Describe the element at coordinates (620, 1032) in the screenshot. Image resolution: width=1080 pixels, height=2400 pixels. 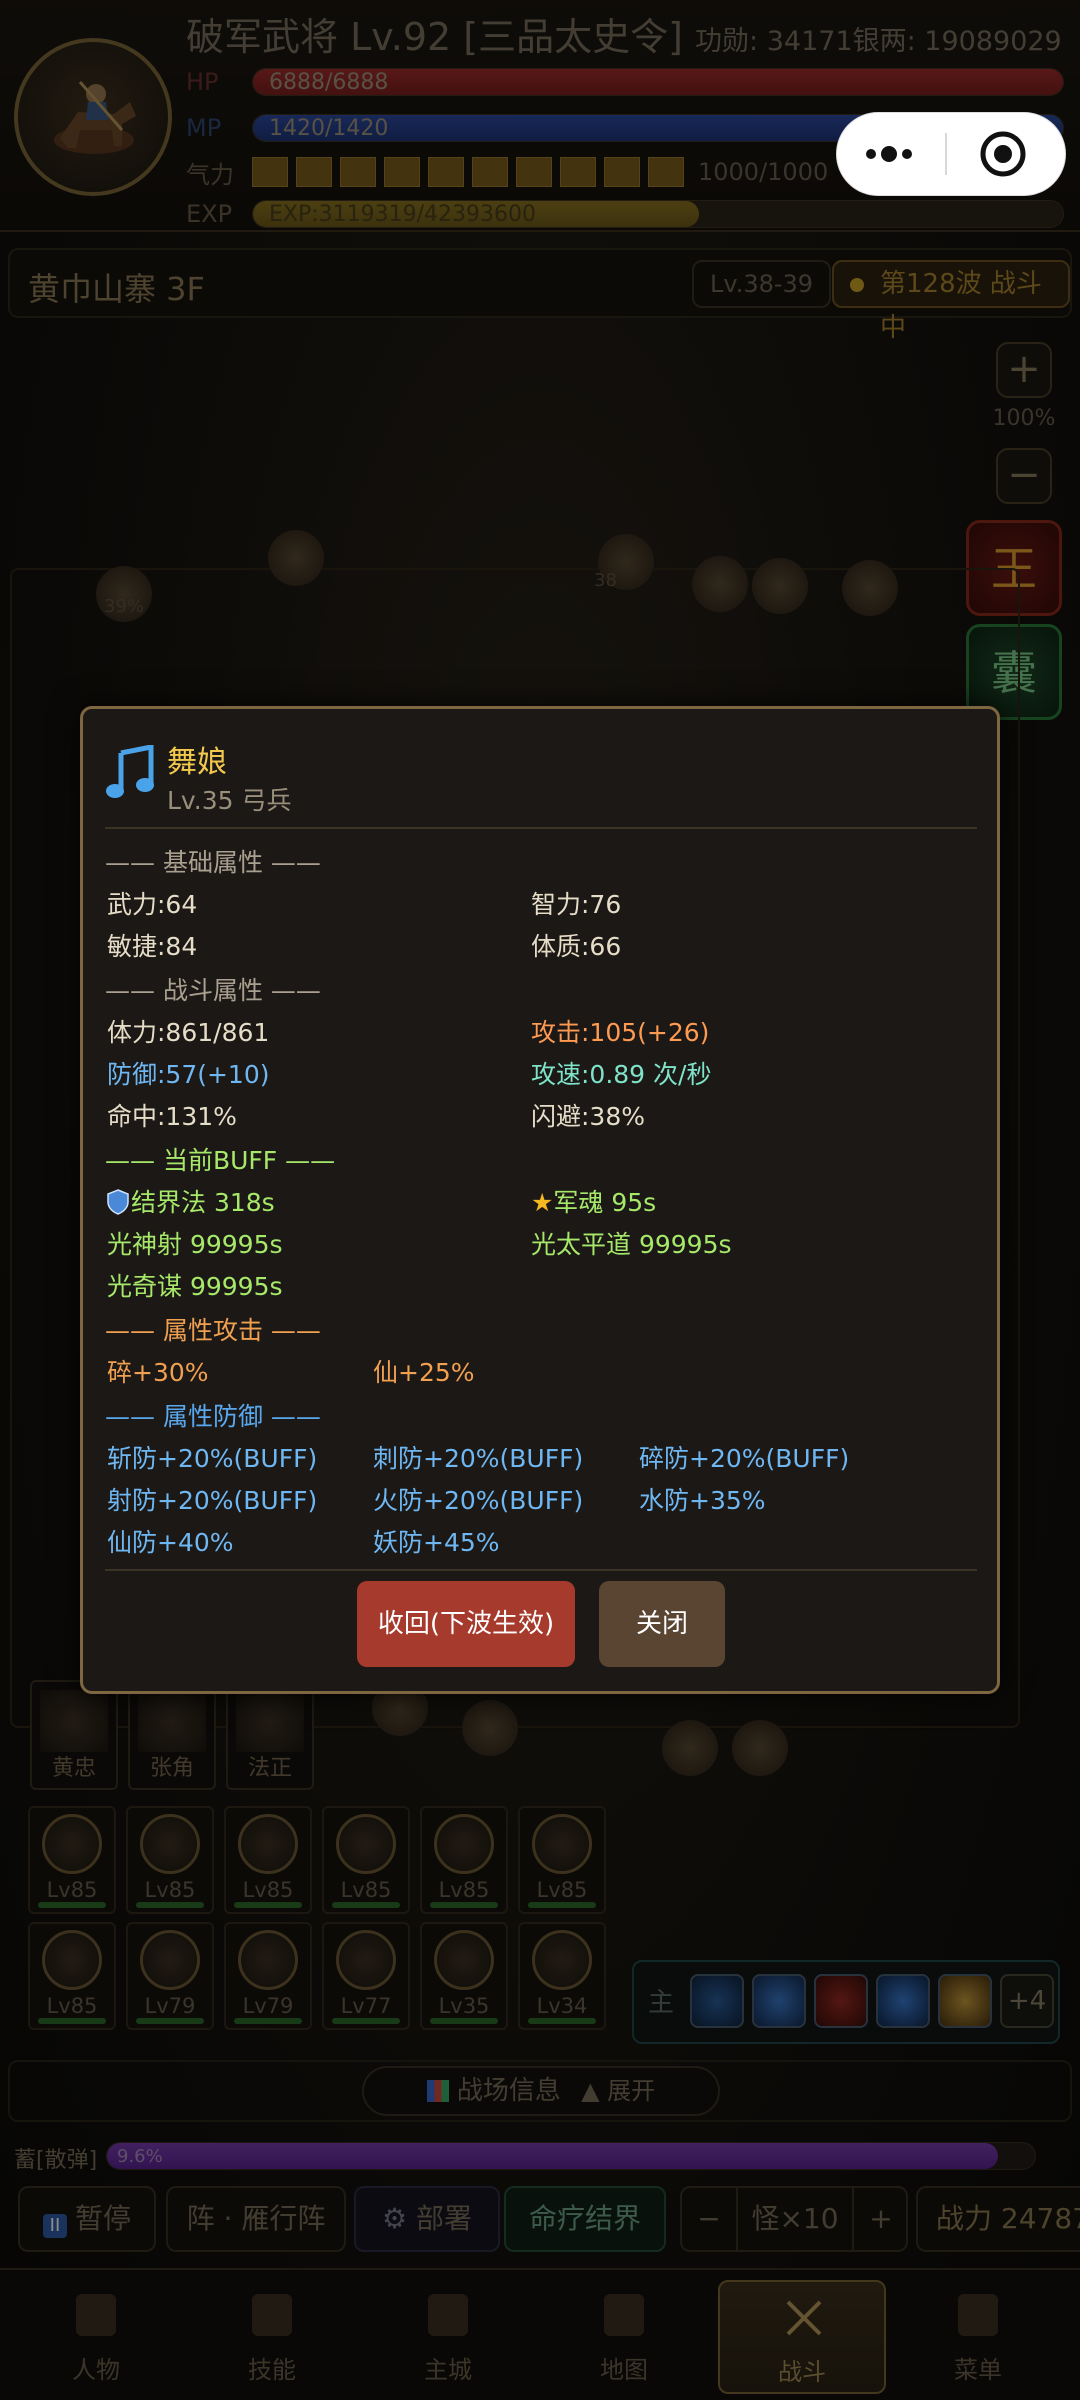
I see `stat-attack: 攻击:105(+26)` at that location.